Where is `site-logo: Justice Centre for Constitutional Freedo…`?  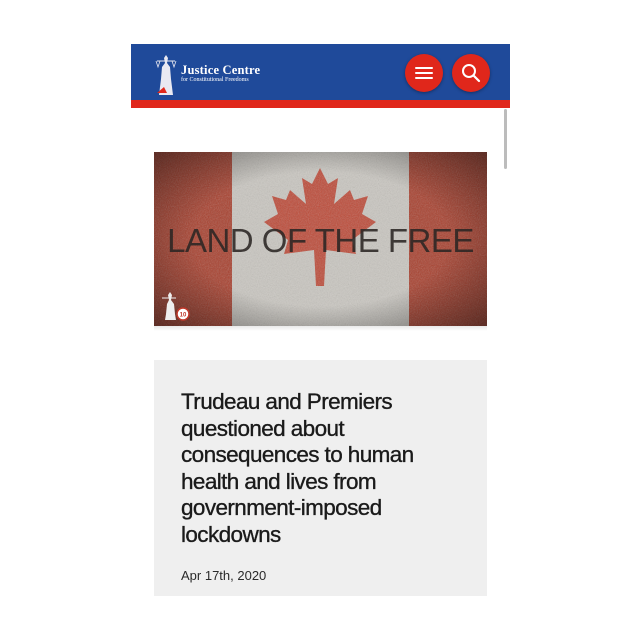
site-logo: Justice Centre for Constitutional Freedo… is located at coordinates (225, 74).